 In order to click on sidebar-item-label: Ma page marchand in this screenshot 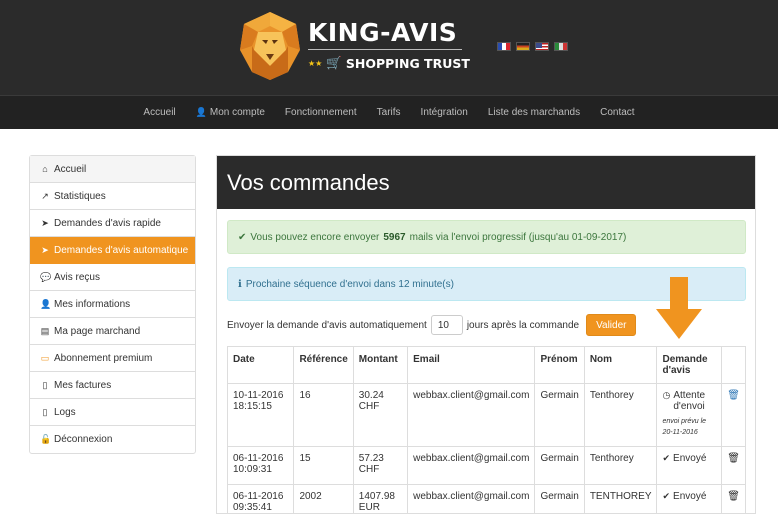, I will do `click(97, 331)`.